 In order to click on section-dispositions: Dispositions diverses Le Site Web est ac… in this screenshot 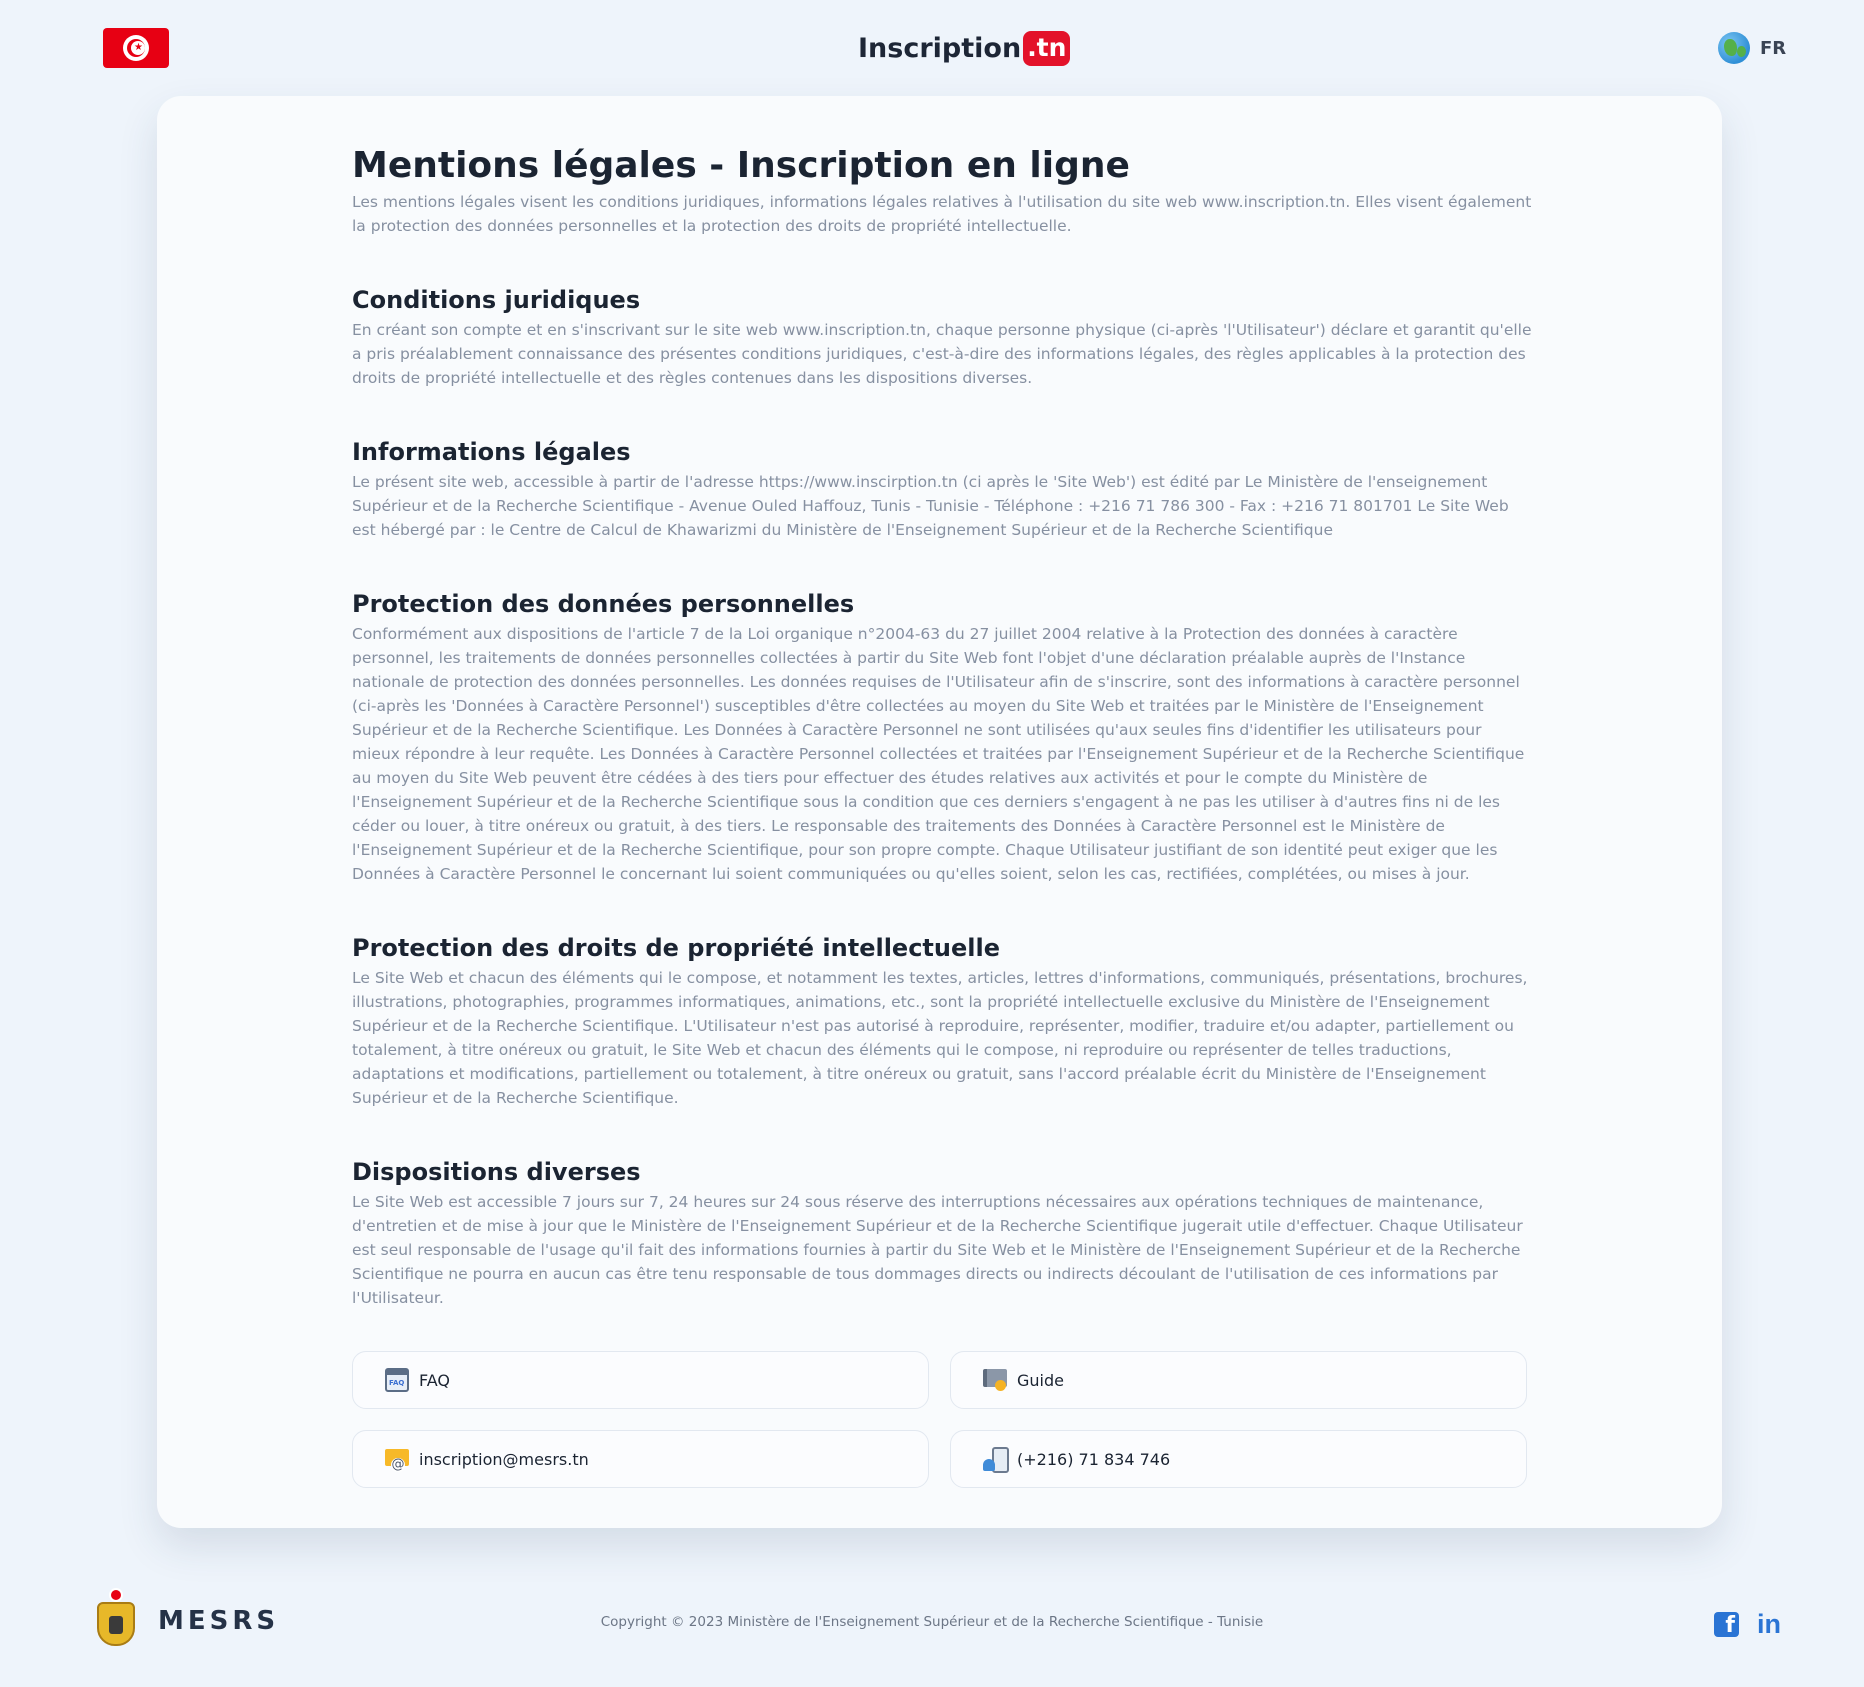, I will do `click(942, 1233)`.